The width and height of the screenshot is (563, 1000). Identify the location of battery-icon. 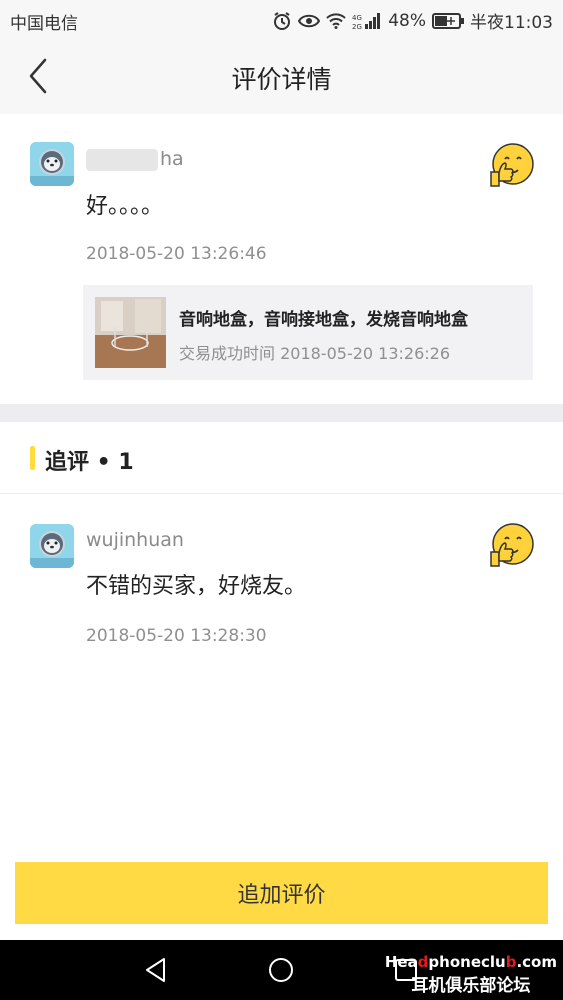
(448, 20).